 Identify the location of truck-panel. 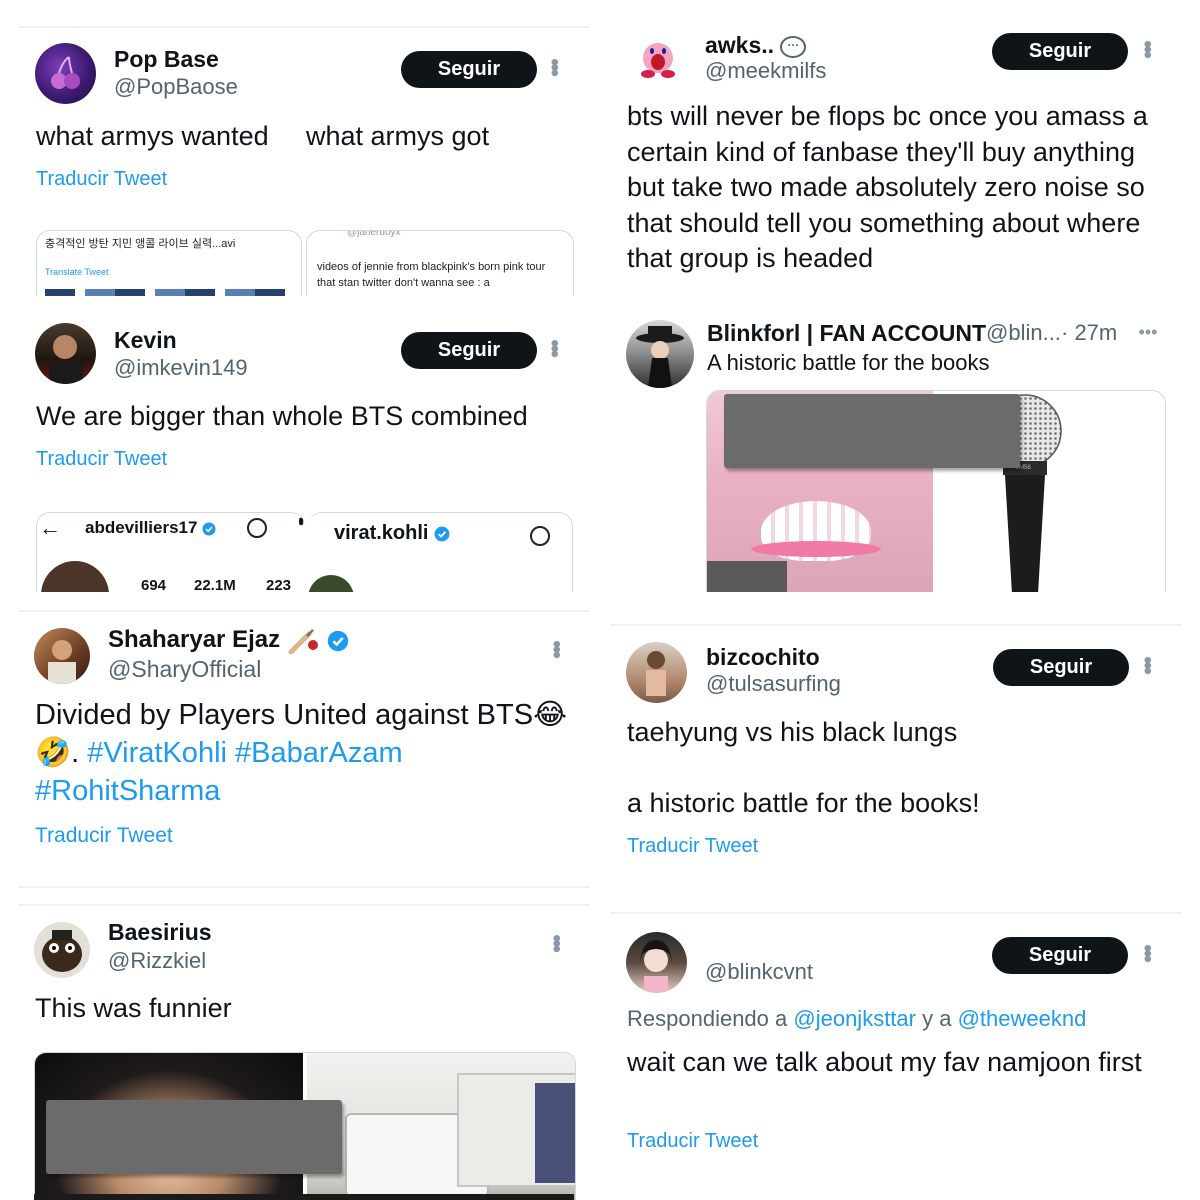
(555, 1133).